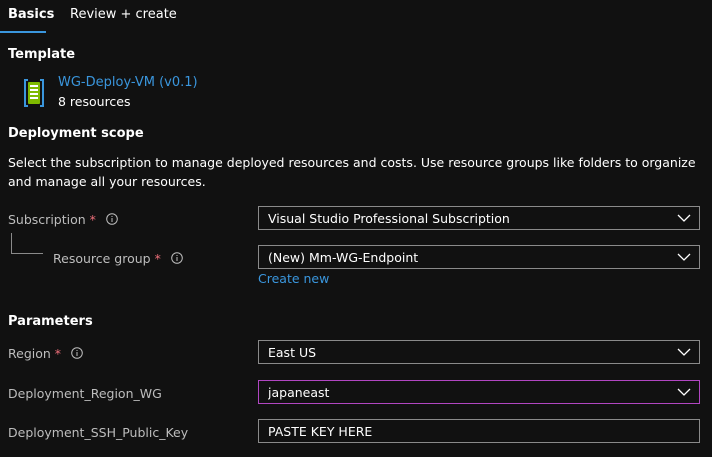  I want to click on deployment-ssh-public-key-label-text: Deployment_SSH_Public_Key, so click(98, 432).